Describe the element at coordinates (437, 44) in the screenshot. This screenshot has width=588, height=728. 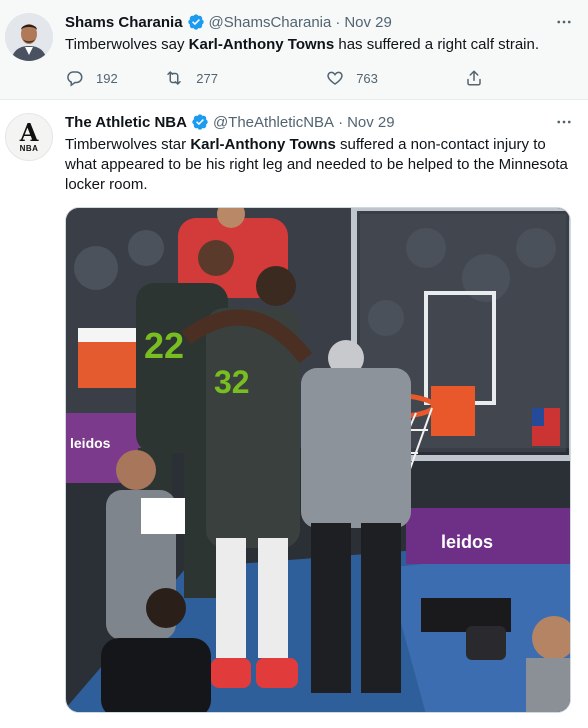
I see `tweet-text-part: has suffered a right calf strain.` at that location.